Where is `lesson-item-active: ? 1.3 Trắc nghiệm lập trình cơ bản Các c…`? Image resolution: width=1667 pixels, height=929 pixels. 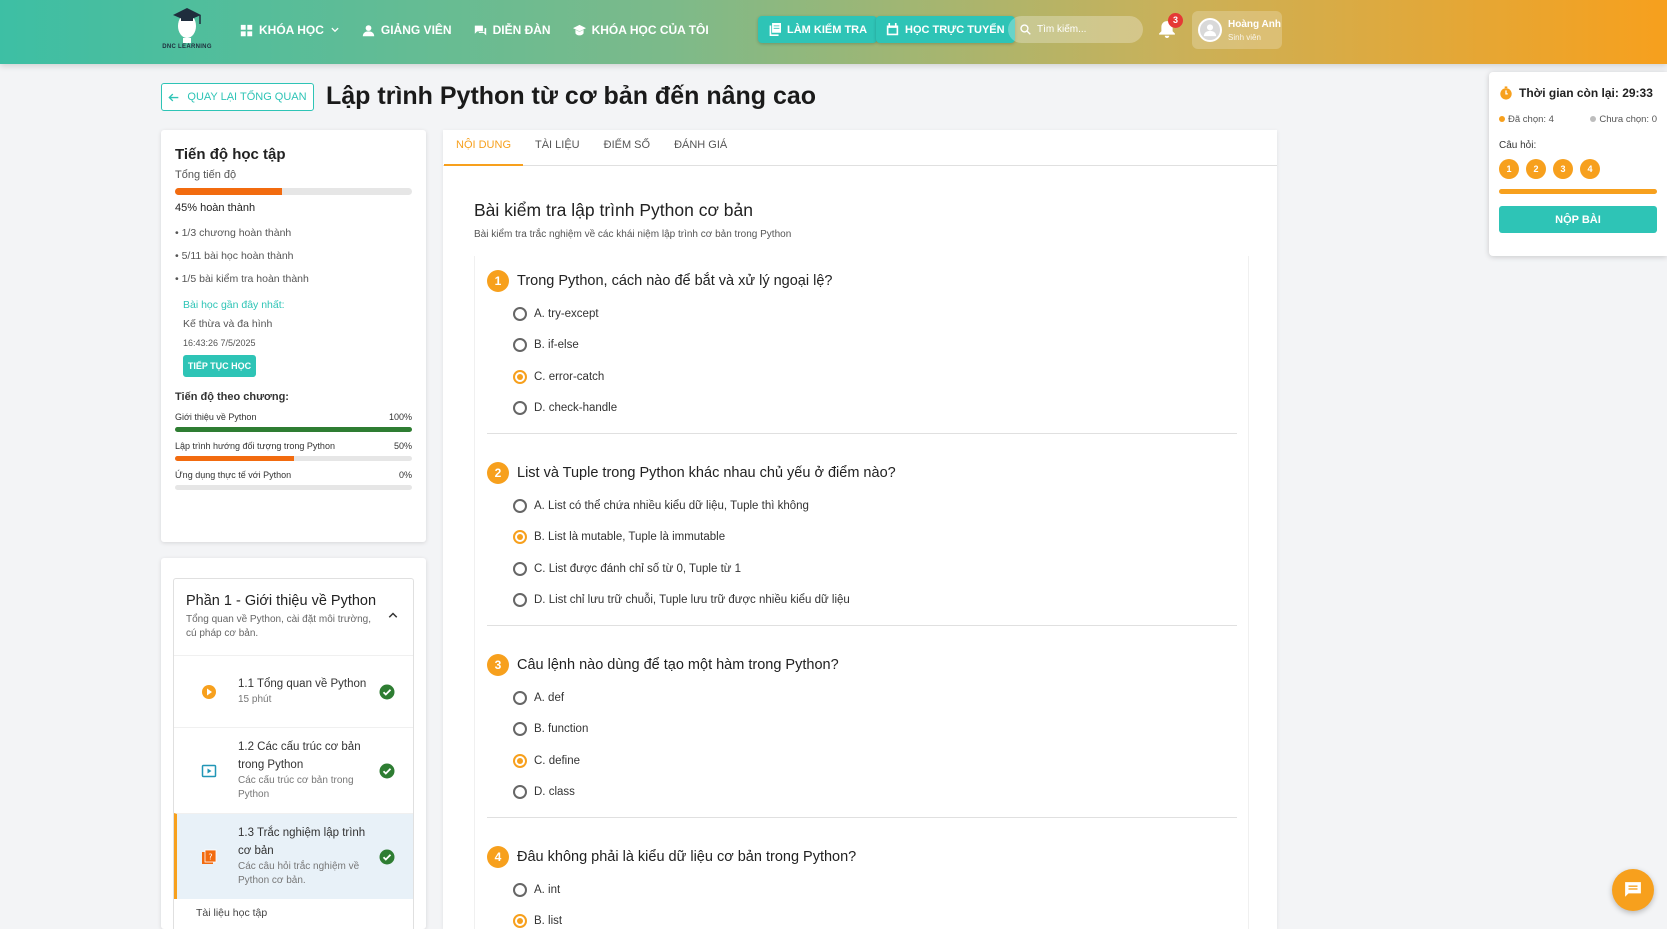
lesson-item-active: ? 1.3 Trắc nghiệm lập trình cơ bản Các c… is located at coordinates (293, 856).